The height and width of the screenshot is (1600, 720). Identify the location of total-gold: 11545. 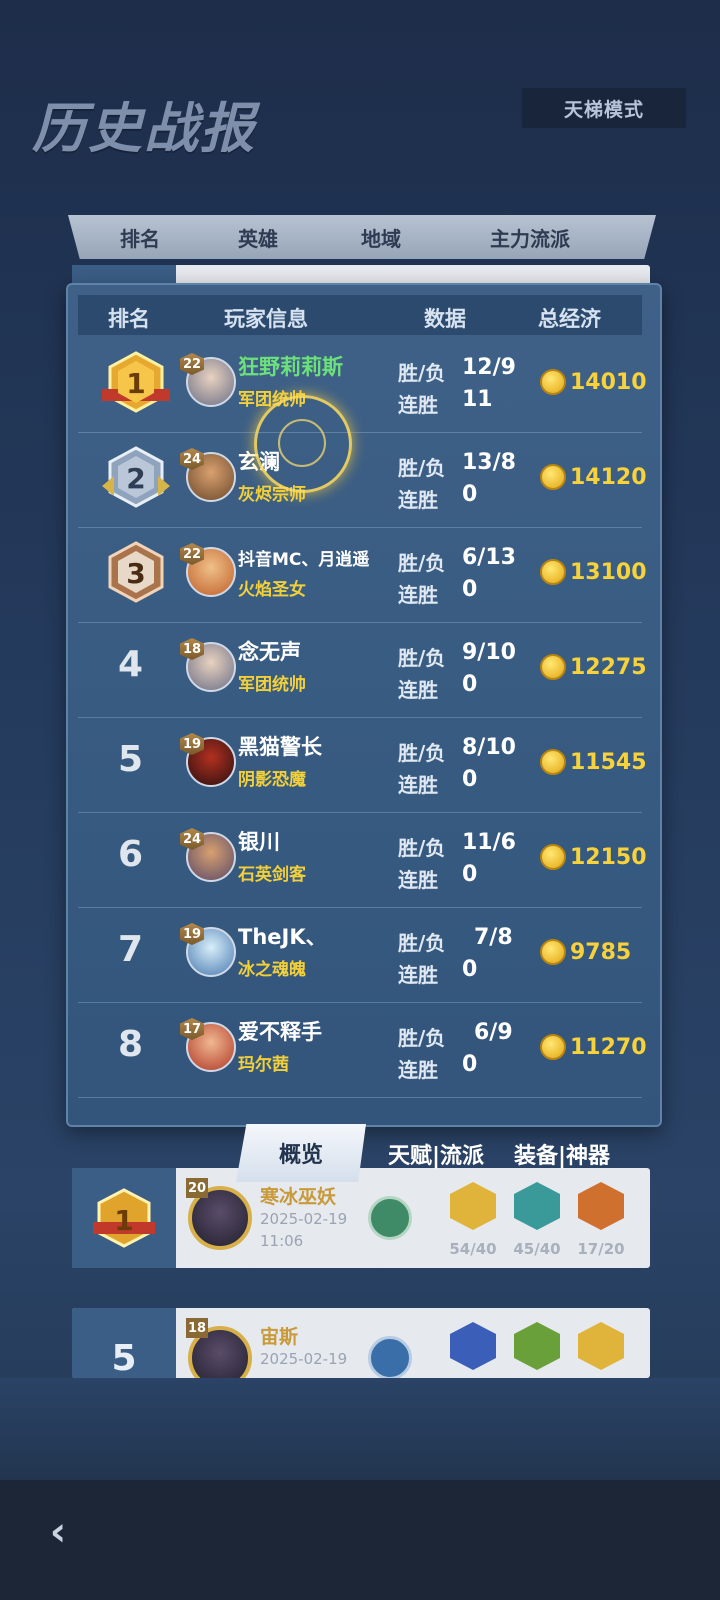
(593, 762).